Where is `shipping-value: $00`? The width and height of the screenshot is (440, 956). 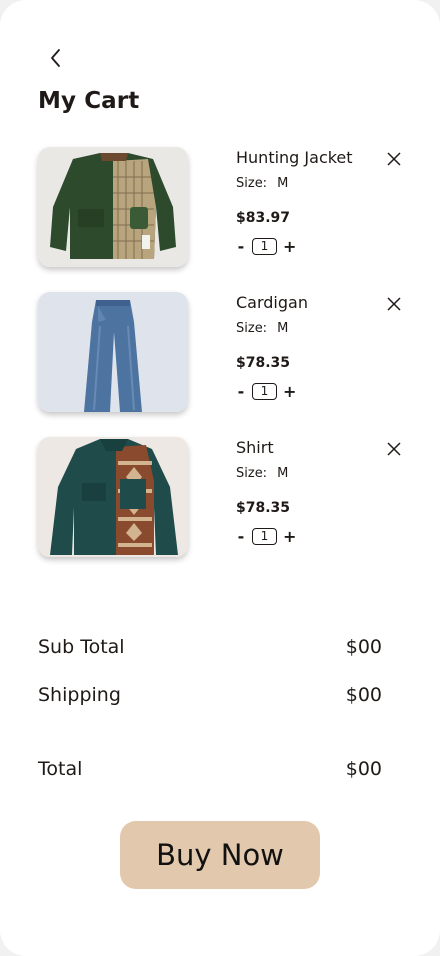 shipping-value: $00 is located at coordinates (363, 695).